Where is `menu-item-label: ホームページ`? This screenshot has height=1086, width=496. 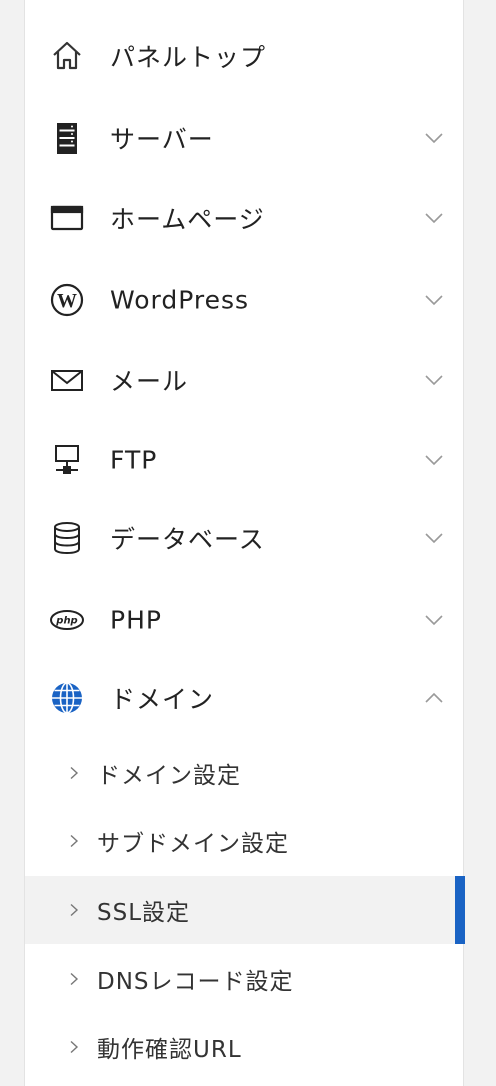 menu-item-label: ホームページ is located at coordinates (187, 219).